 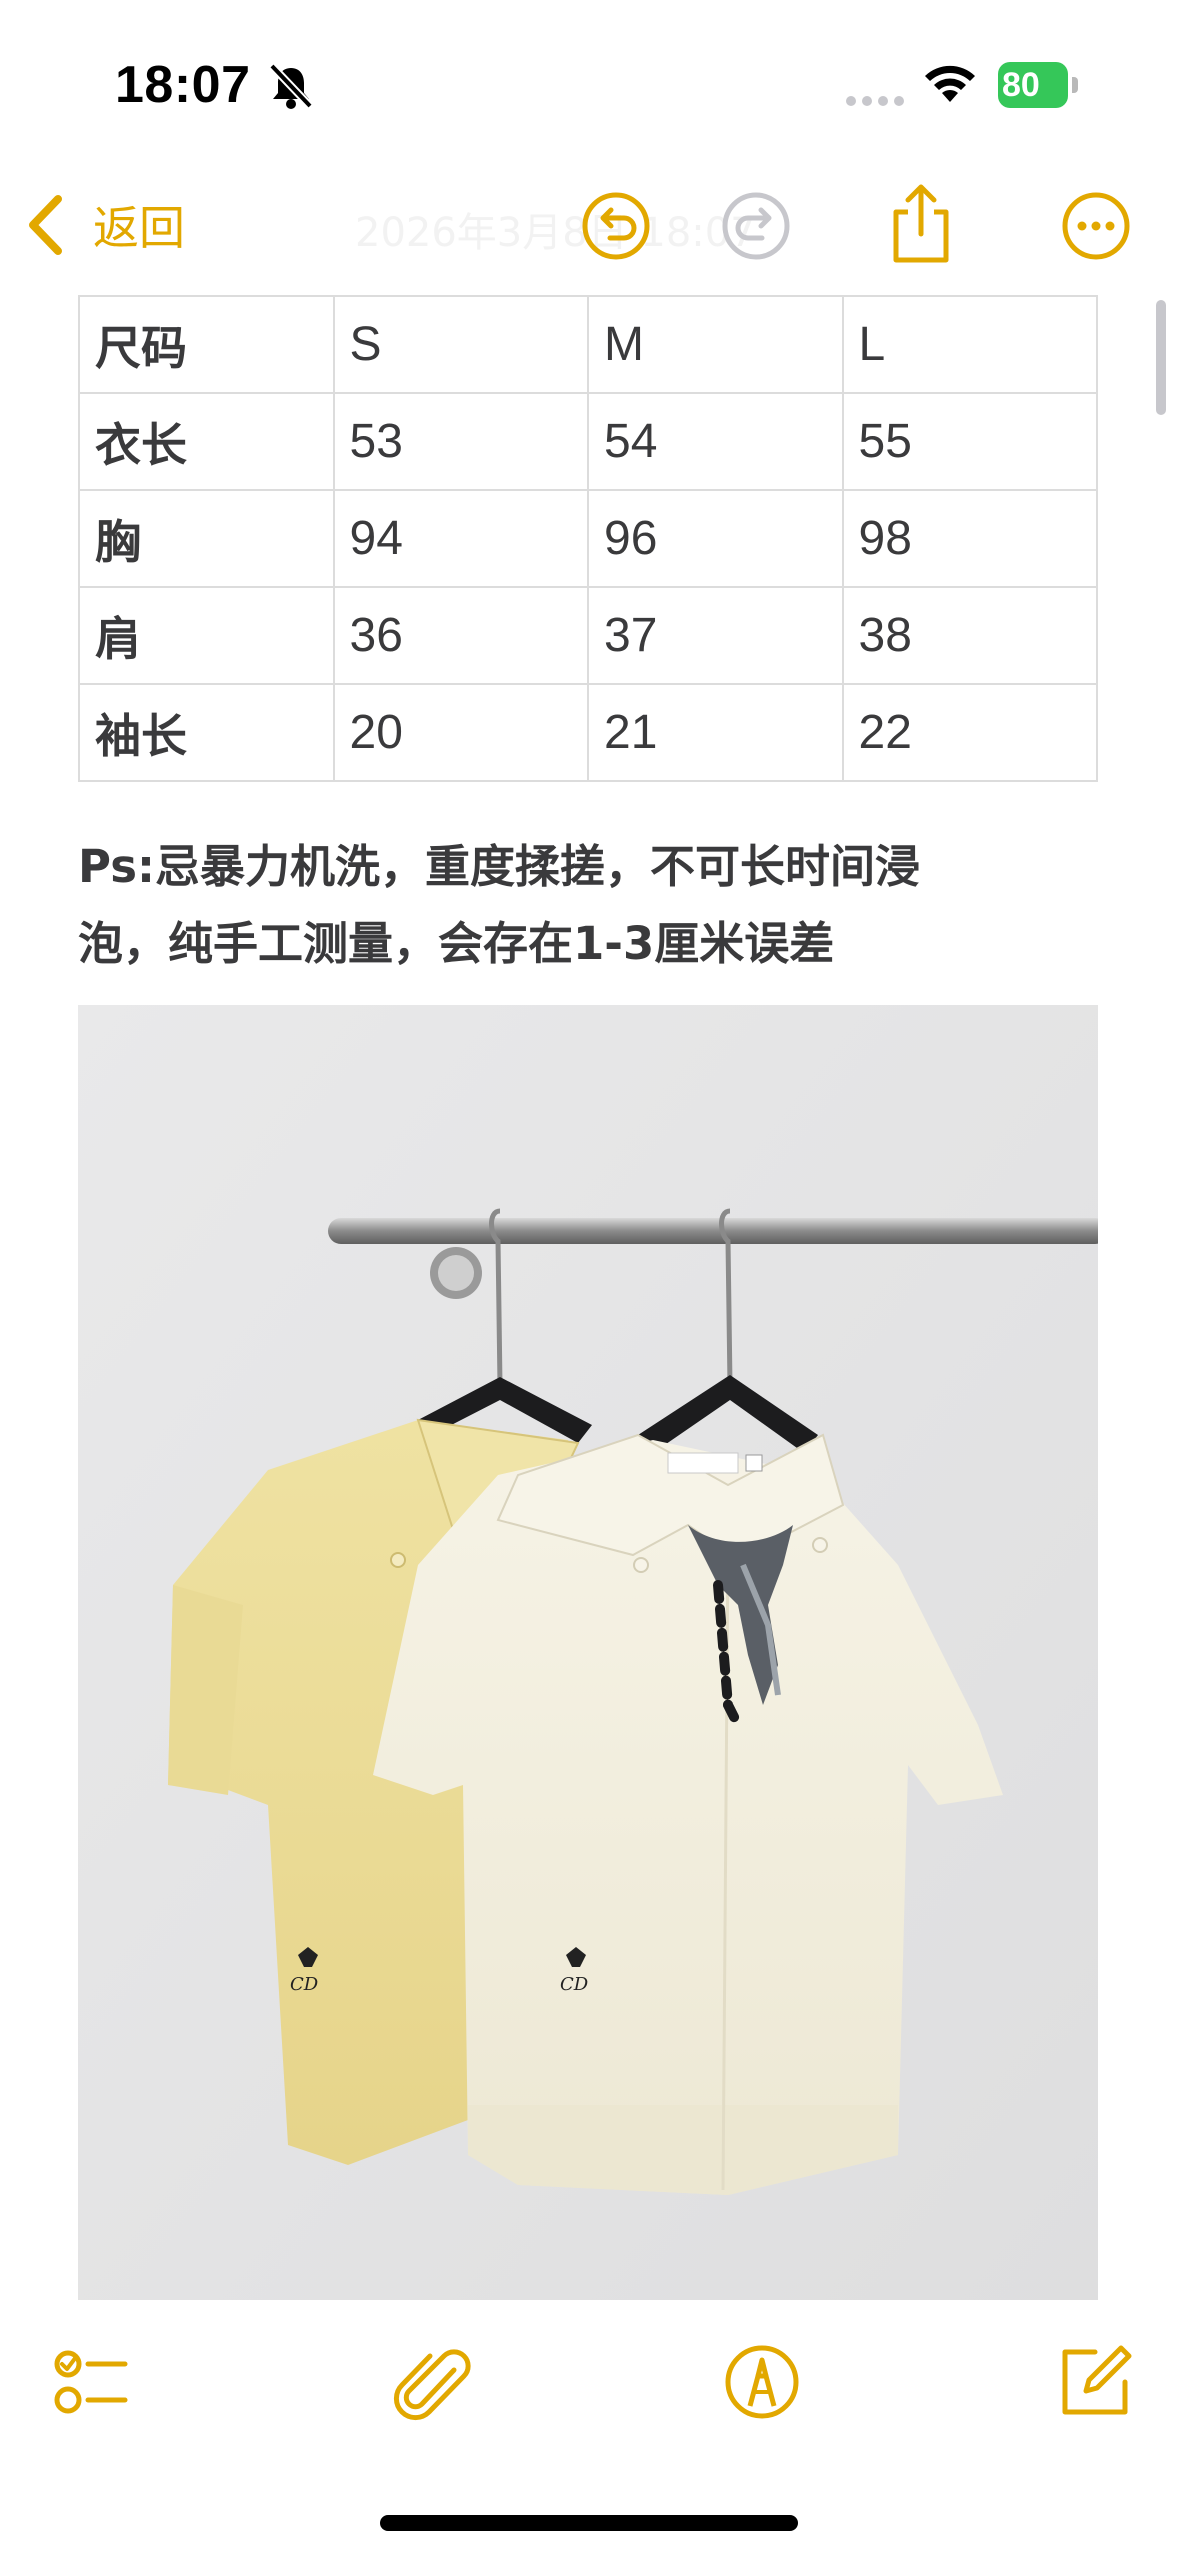 What do you see at coordinates (206, 635) in the screenshot?
I see `table-cell: 肩` at bounding box center [206, 635].